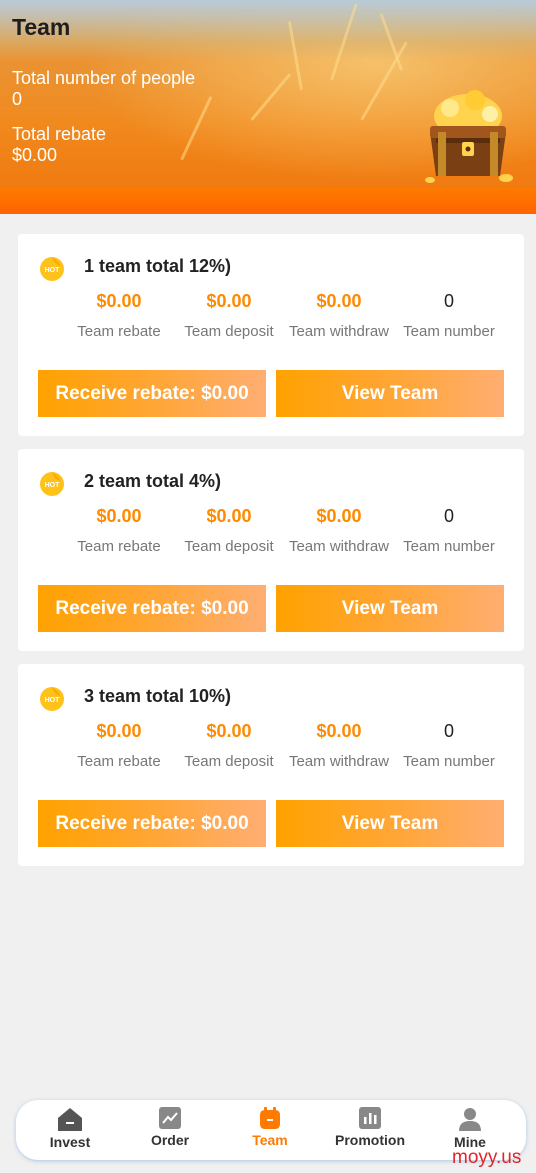 The image size is (536, 1173). What do you see at coordinates (41, 27) in the screenshot?
I see `page-title: Team` at bounding box center [41, 27].